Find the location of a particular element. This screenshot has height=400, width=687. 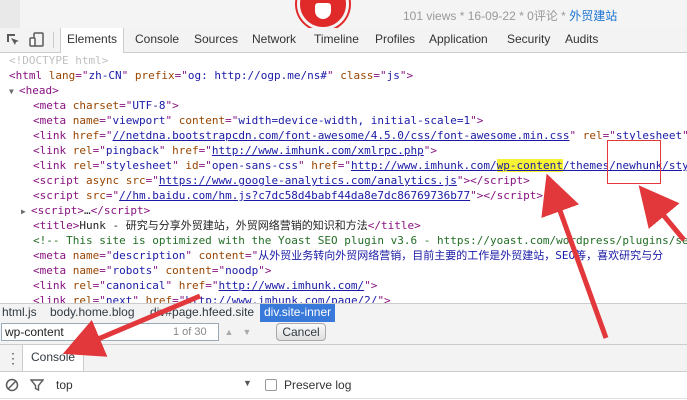

drawer-menu-icon: ⋮ is located at coordinates (13, 358).